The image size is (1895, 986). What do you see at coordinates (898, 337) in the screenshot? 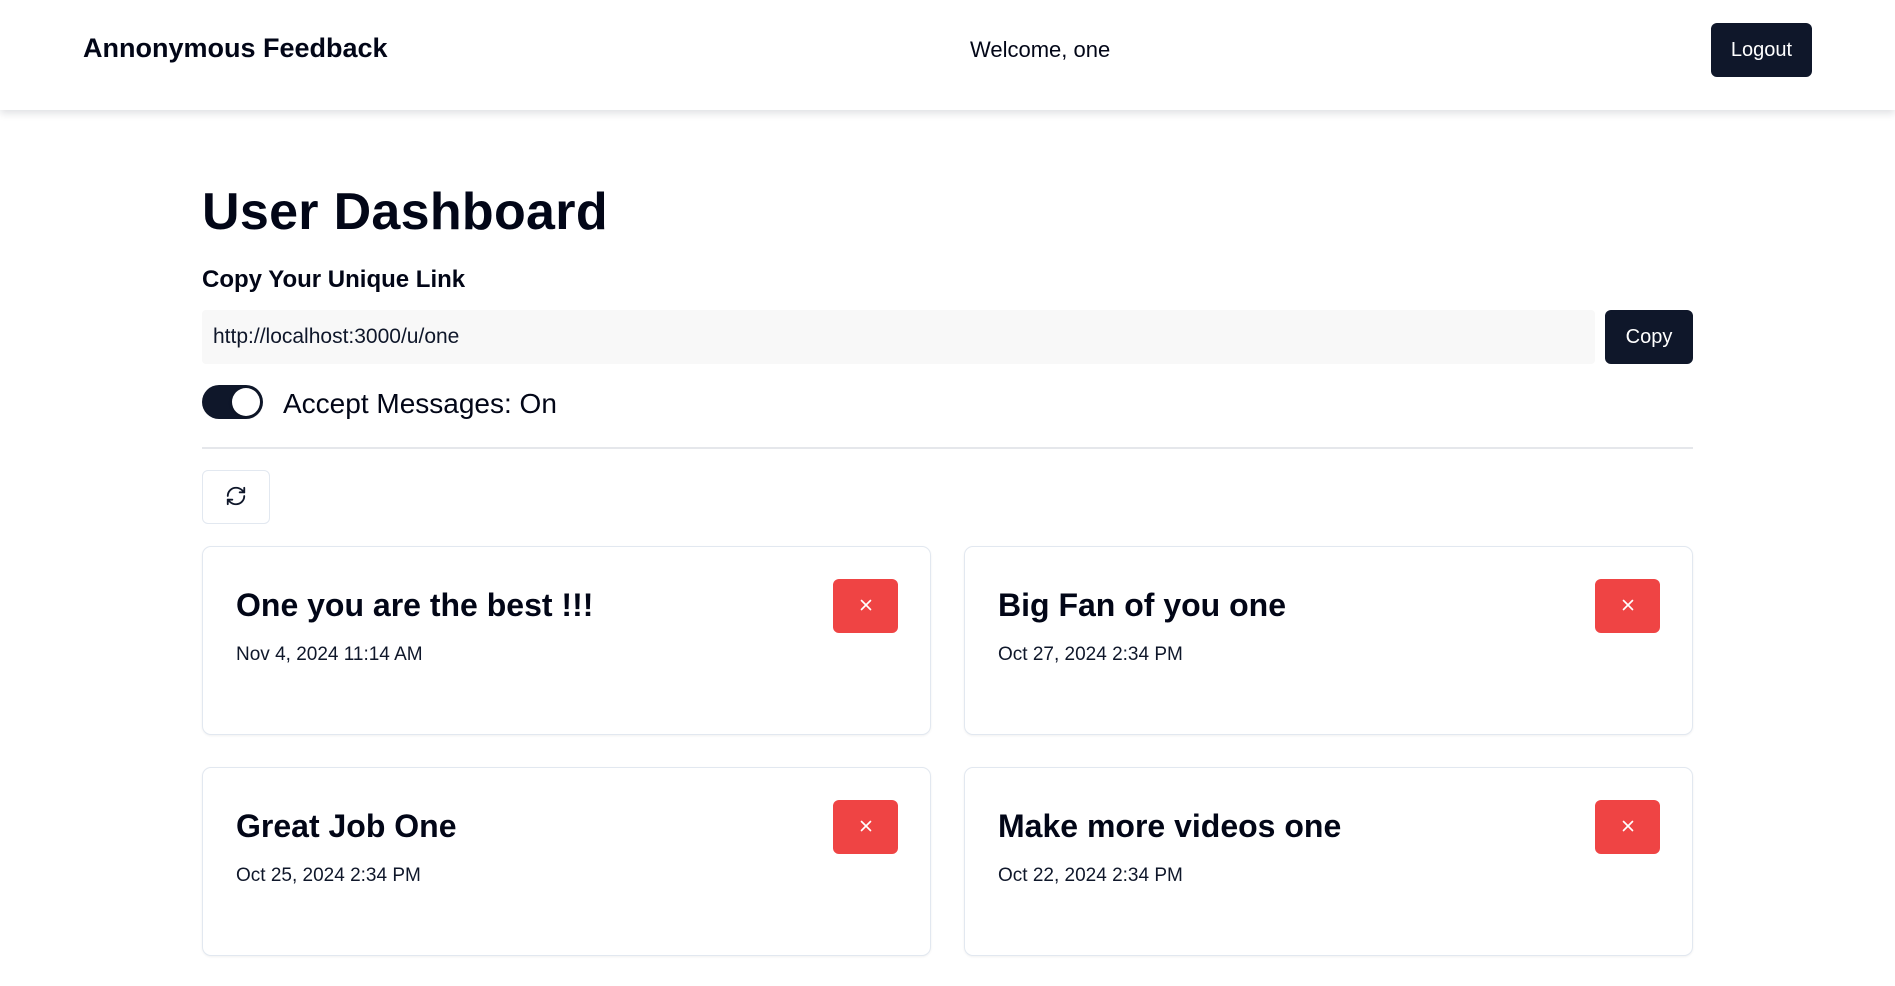
I see `unique-link-input` at bounding box center [898, 337].